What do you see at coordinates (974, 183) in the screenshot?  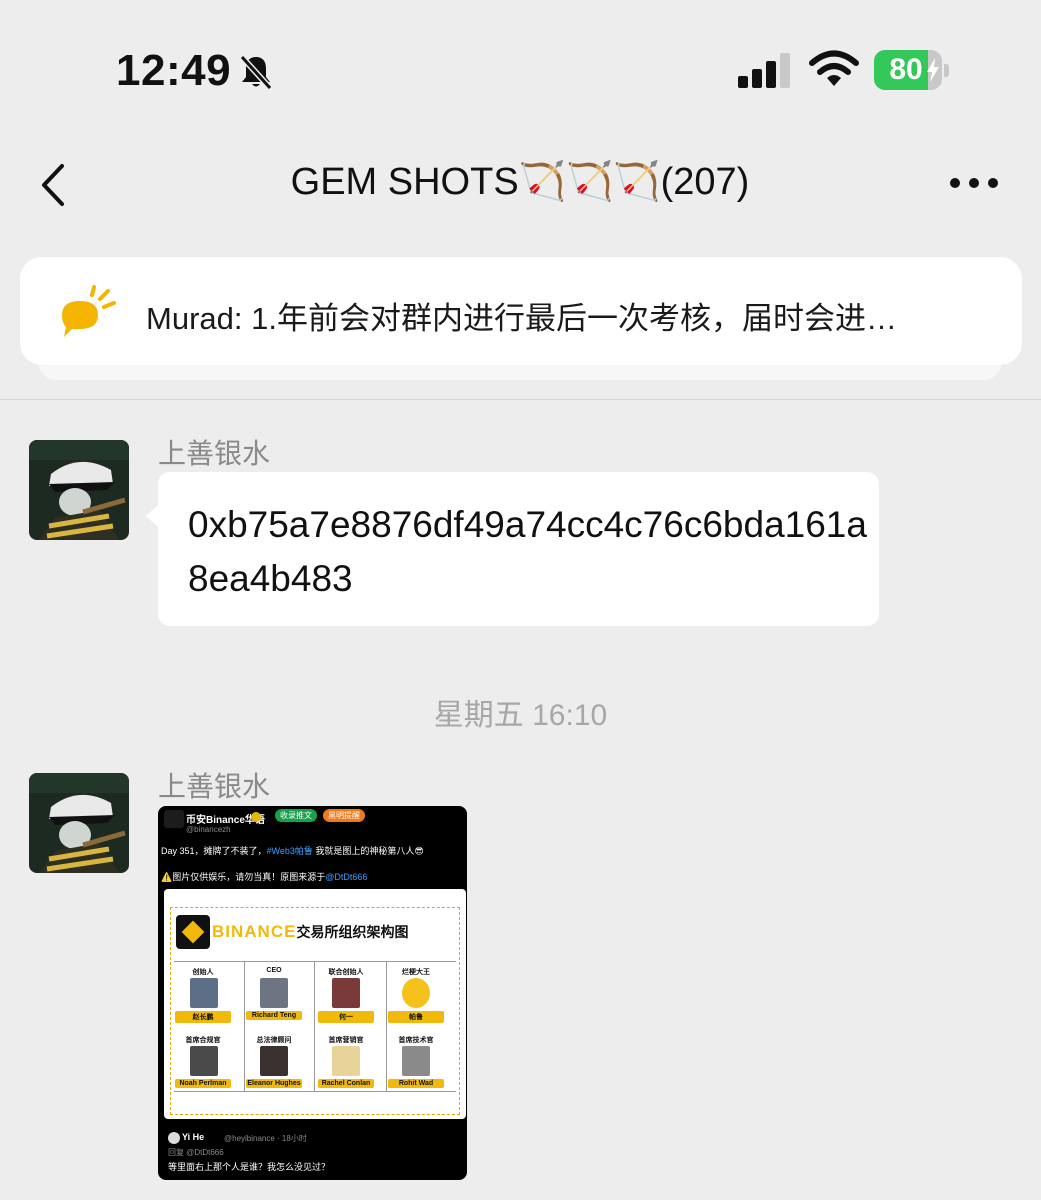 I see `ellipsis-icon` at bounding box center [974, 183].